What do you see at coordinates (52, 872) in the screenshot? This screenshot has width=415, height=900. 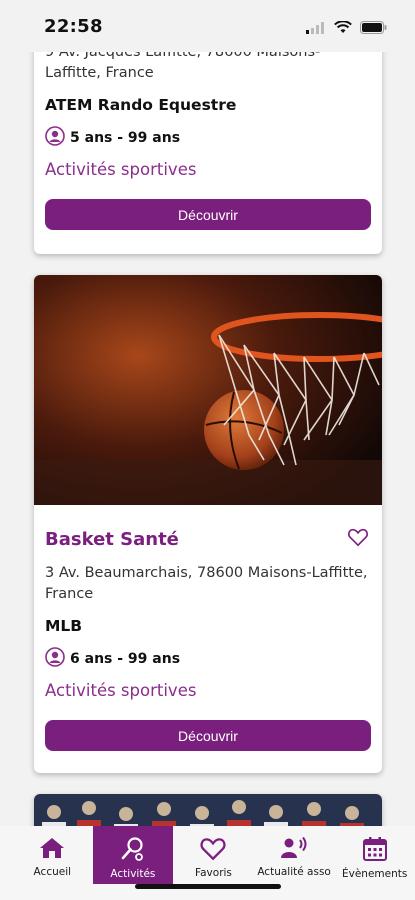 I see `nav-label: Accueil` at bounding box center [52, 872].